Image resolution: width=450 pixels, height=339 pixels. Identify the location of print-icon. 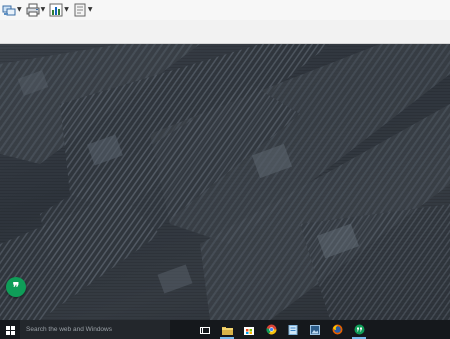
(33, 10).